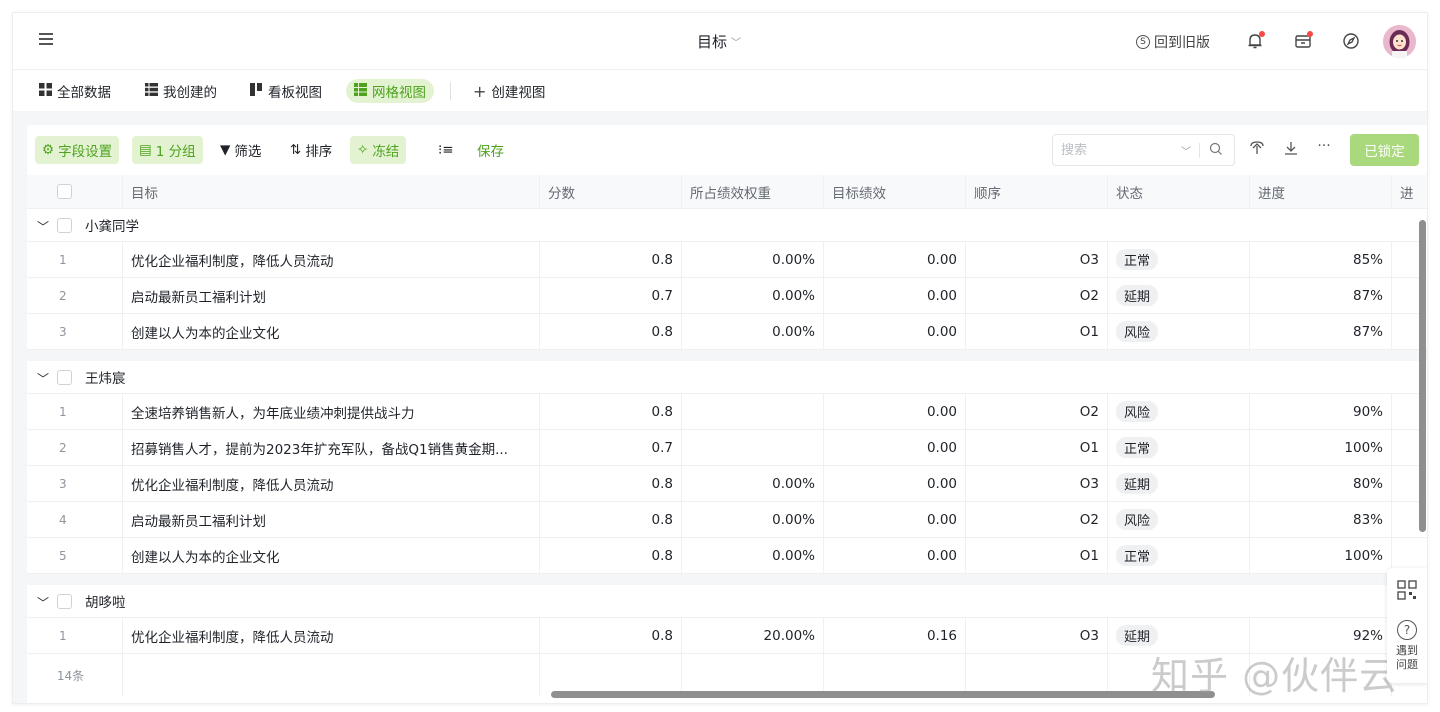 The image size is (1440, 712). What do you see at coordinates (1179, 483) in the screenshot?
I see `status-cell: 延期` at bounding box center [1179, 483].